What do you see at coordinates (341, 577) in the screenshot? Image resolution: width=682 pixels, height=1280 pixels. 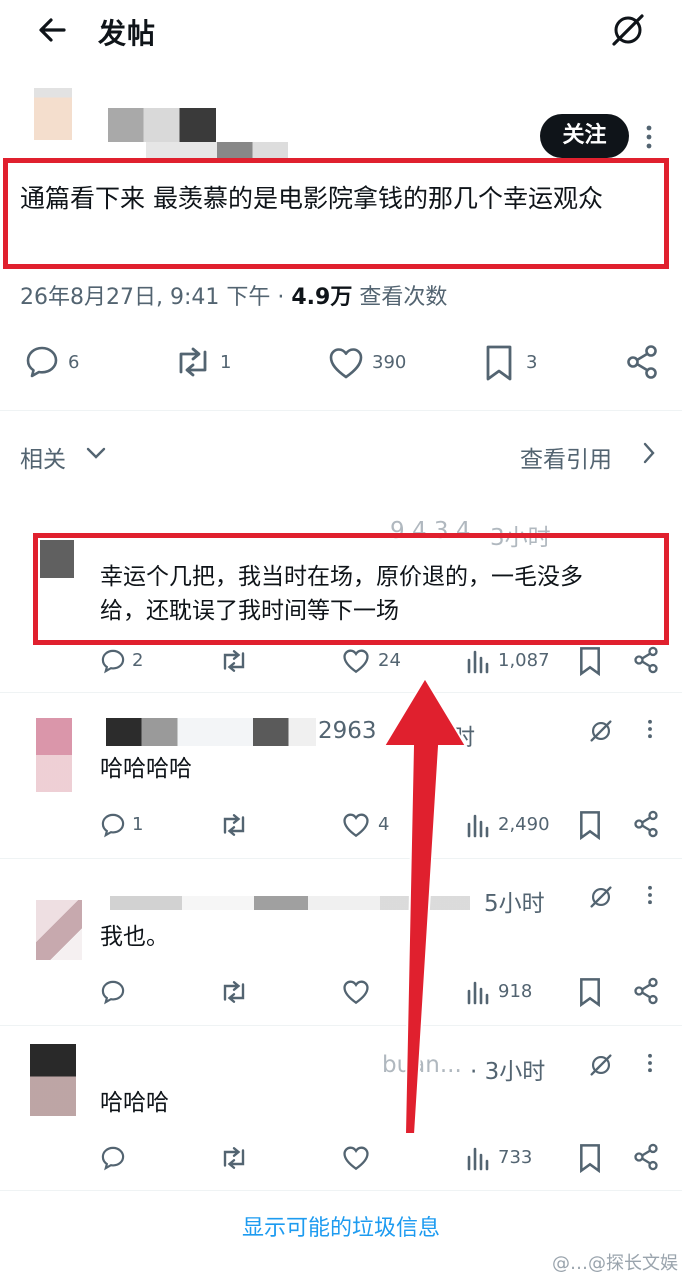 I see `reply-text-line: 幸运个几把，我当时在场，原价退的，一毛没多` at bounding box center [341, 577].